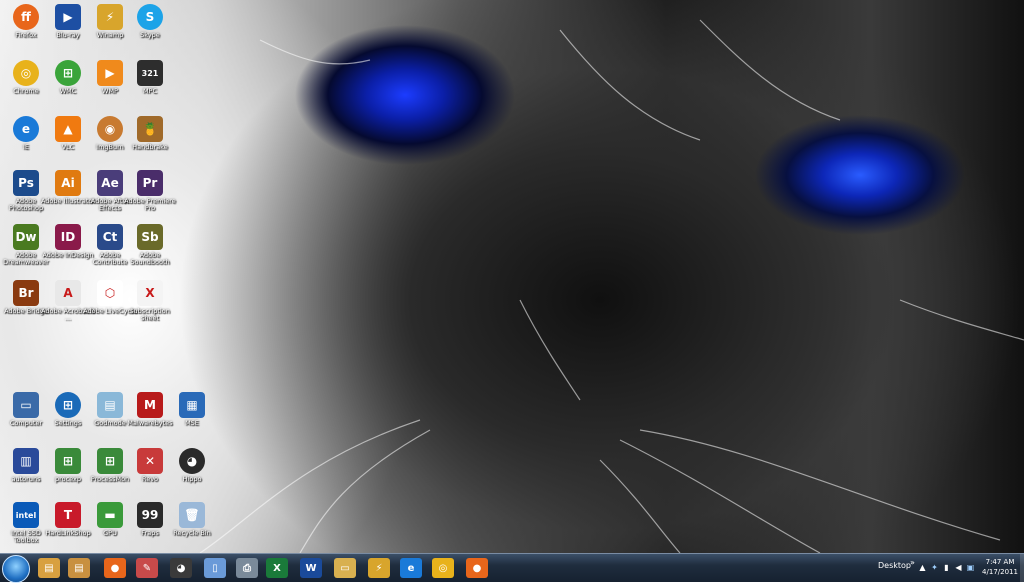  Describe the element at coordinates (147, 568) in the screenshot. I see `paint-icon: ✎` at that location.